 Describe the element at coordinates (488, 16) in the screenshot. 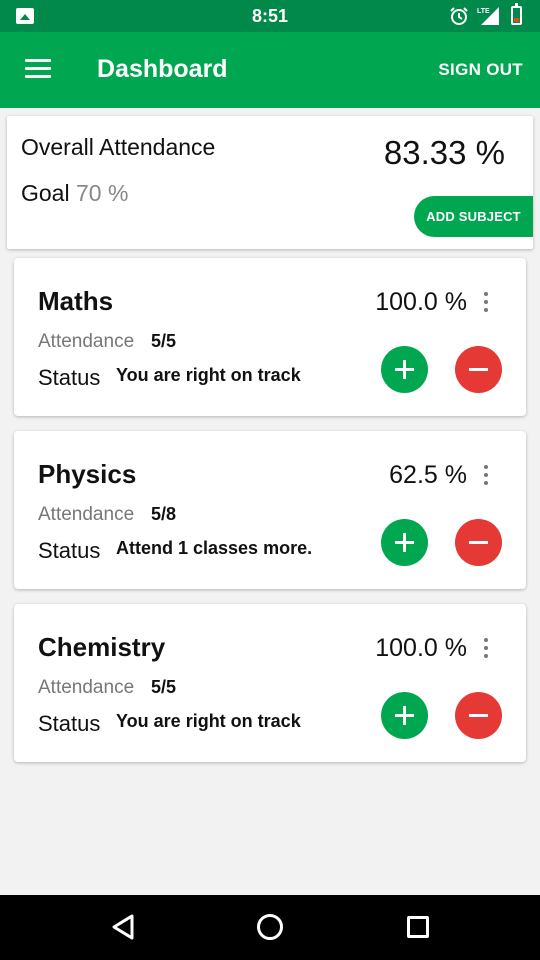

I see `signal-icon: LTE` at that location.